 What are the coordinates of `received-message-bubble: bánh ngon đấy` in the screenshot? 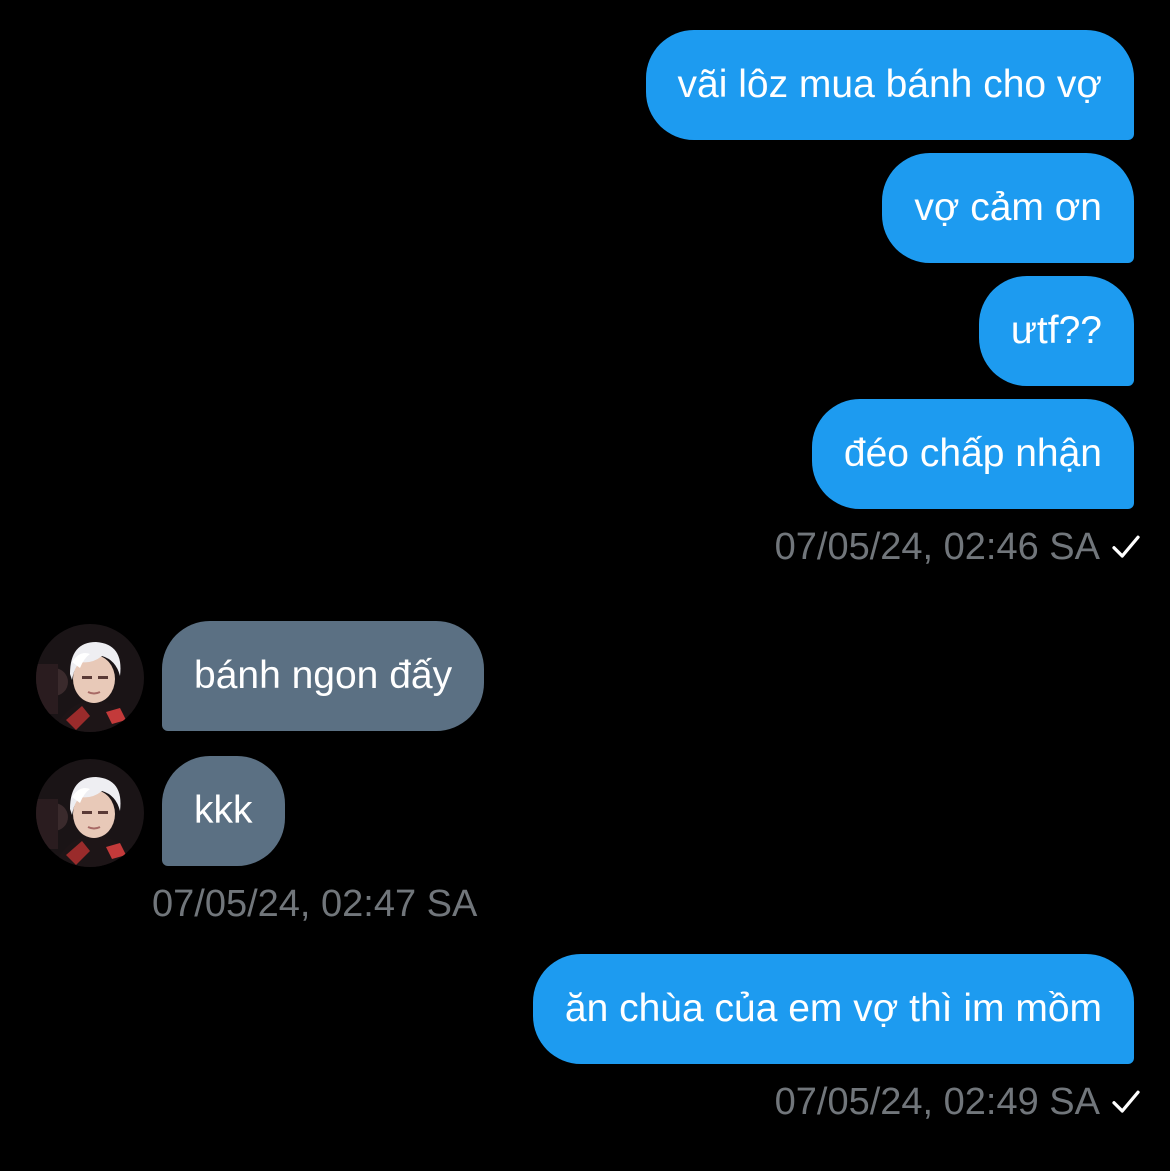 It's located at (323, 676).